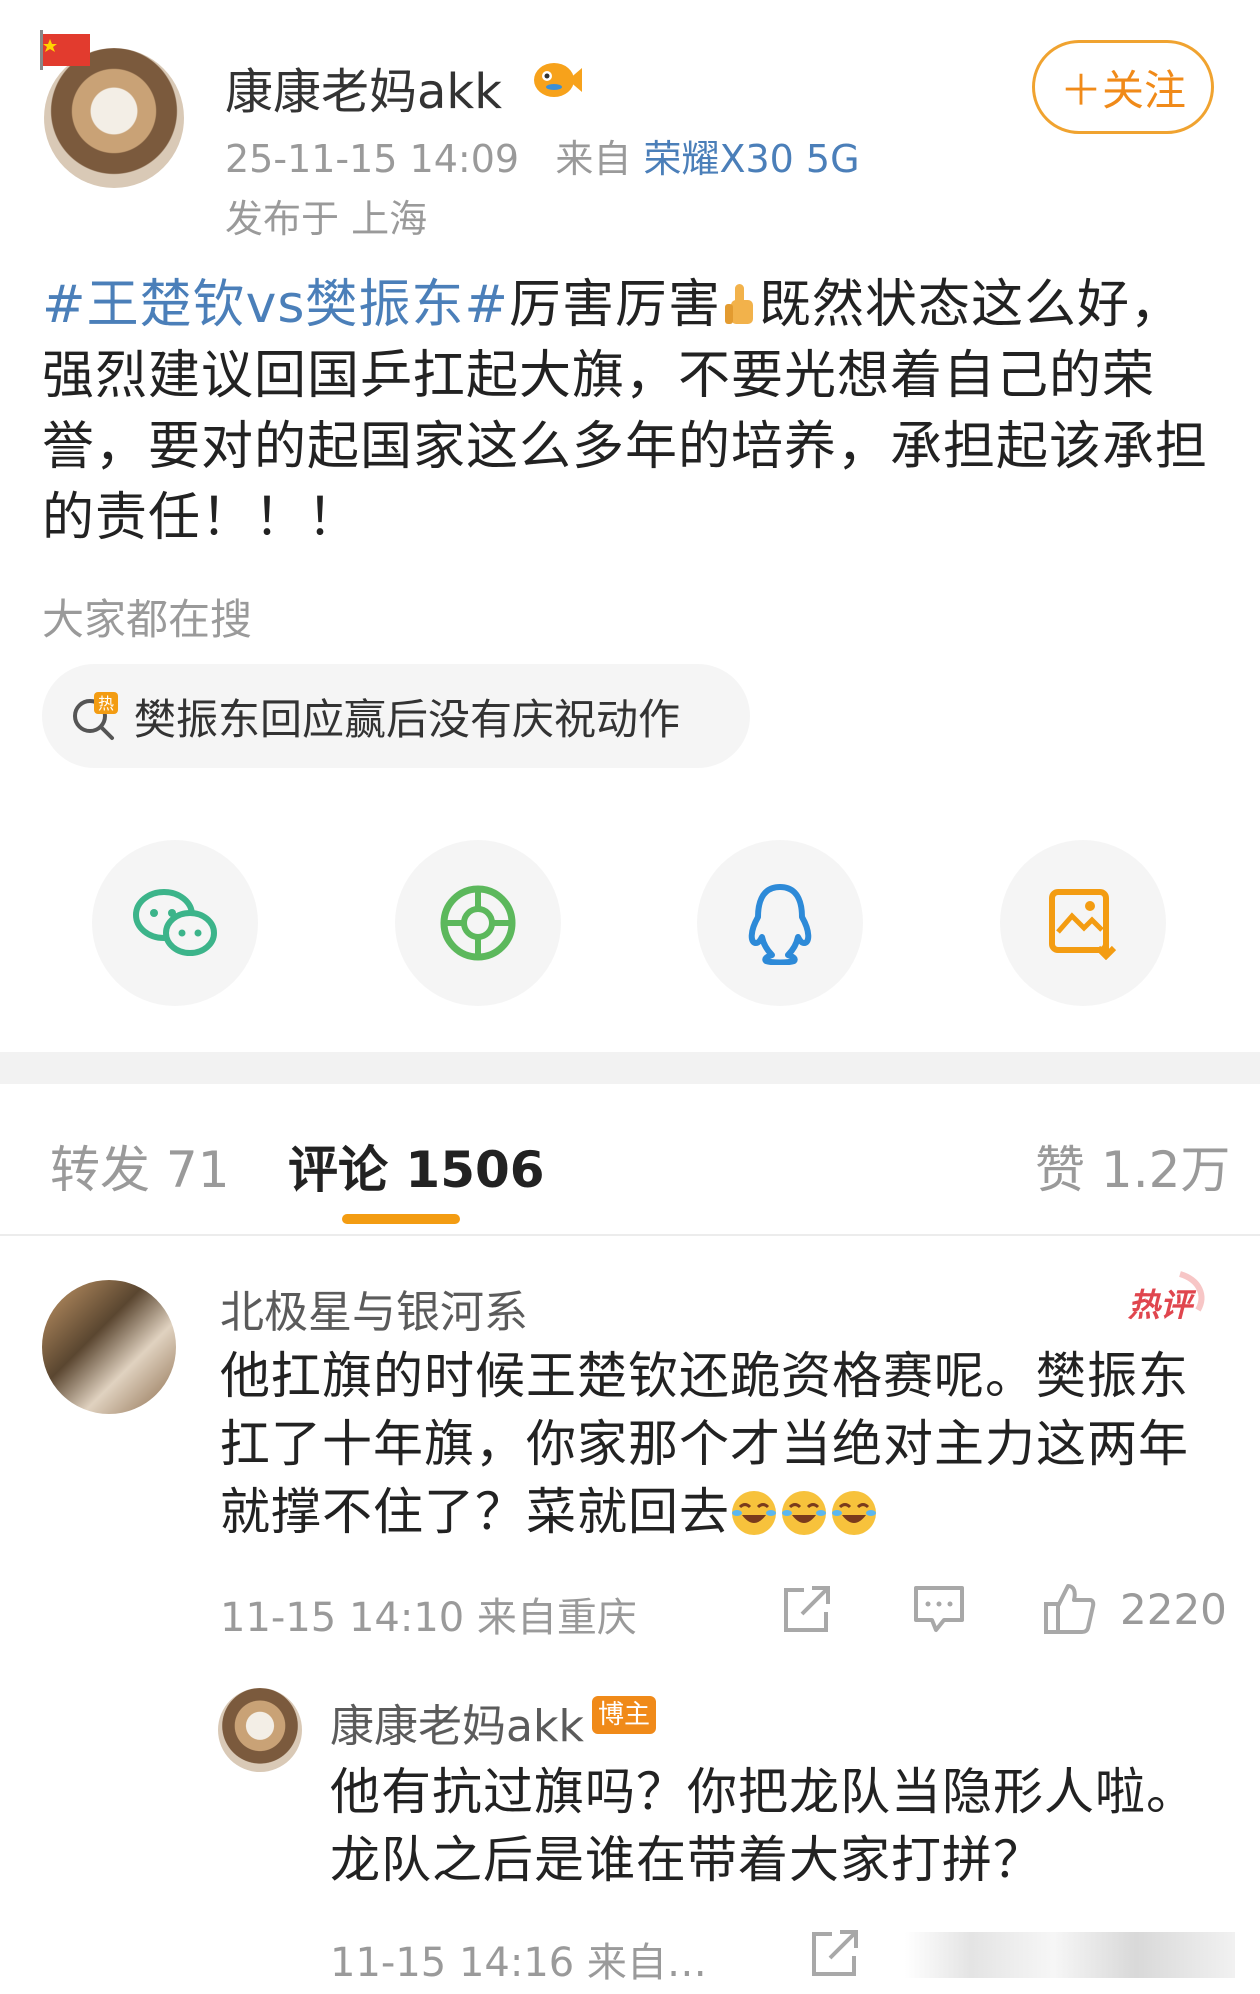  I want to click on hot-comment-badge: 热评, so click(1166, 1297).